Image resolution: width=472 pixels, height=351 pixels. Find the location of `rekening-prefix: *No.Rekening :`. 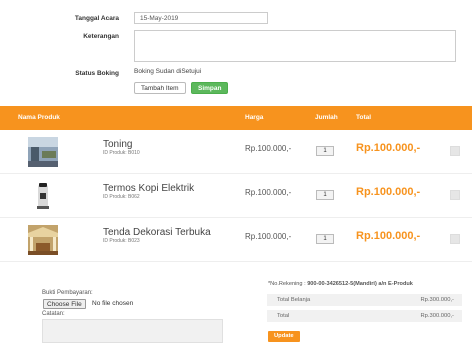

rekening-prefix: *No.Rekening : is located at coordinates (288, 284).